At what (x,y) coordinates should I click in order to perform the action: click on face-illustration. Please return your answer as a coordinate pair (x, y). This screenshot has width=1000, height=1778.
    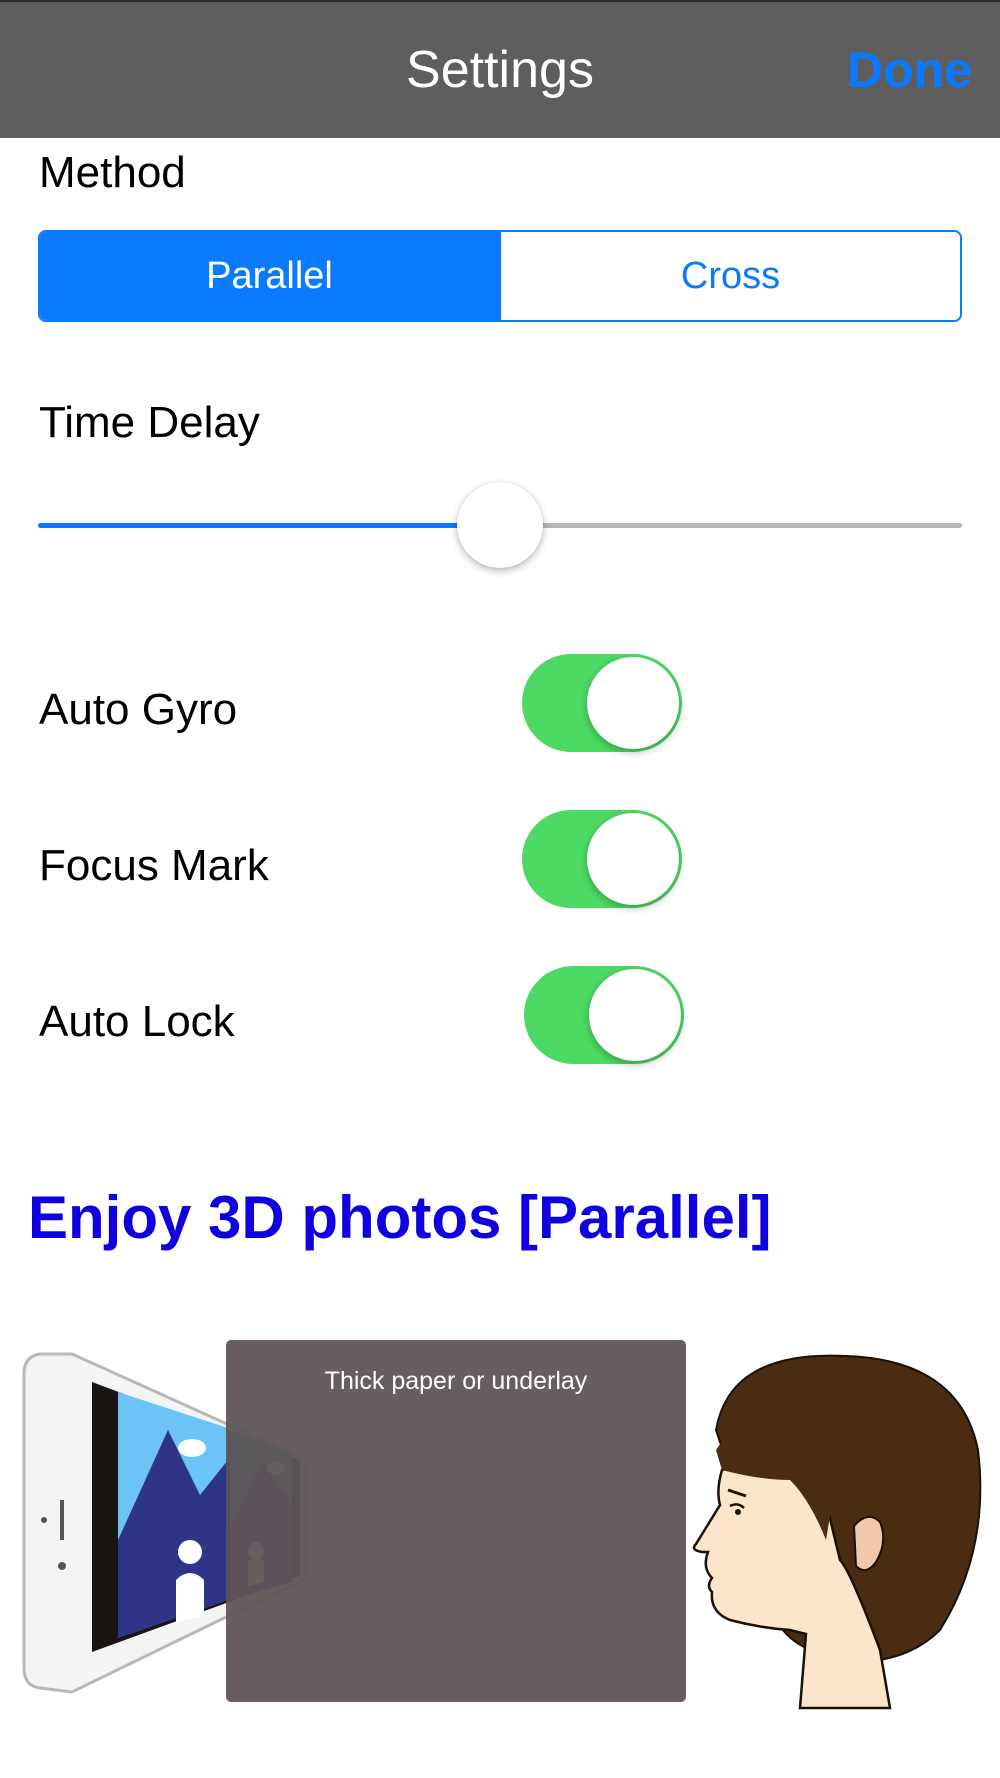
    Looking at the image, I should click on (837, 1532).